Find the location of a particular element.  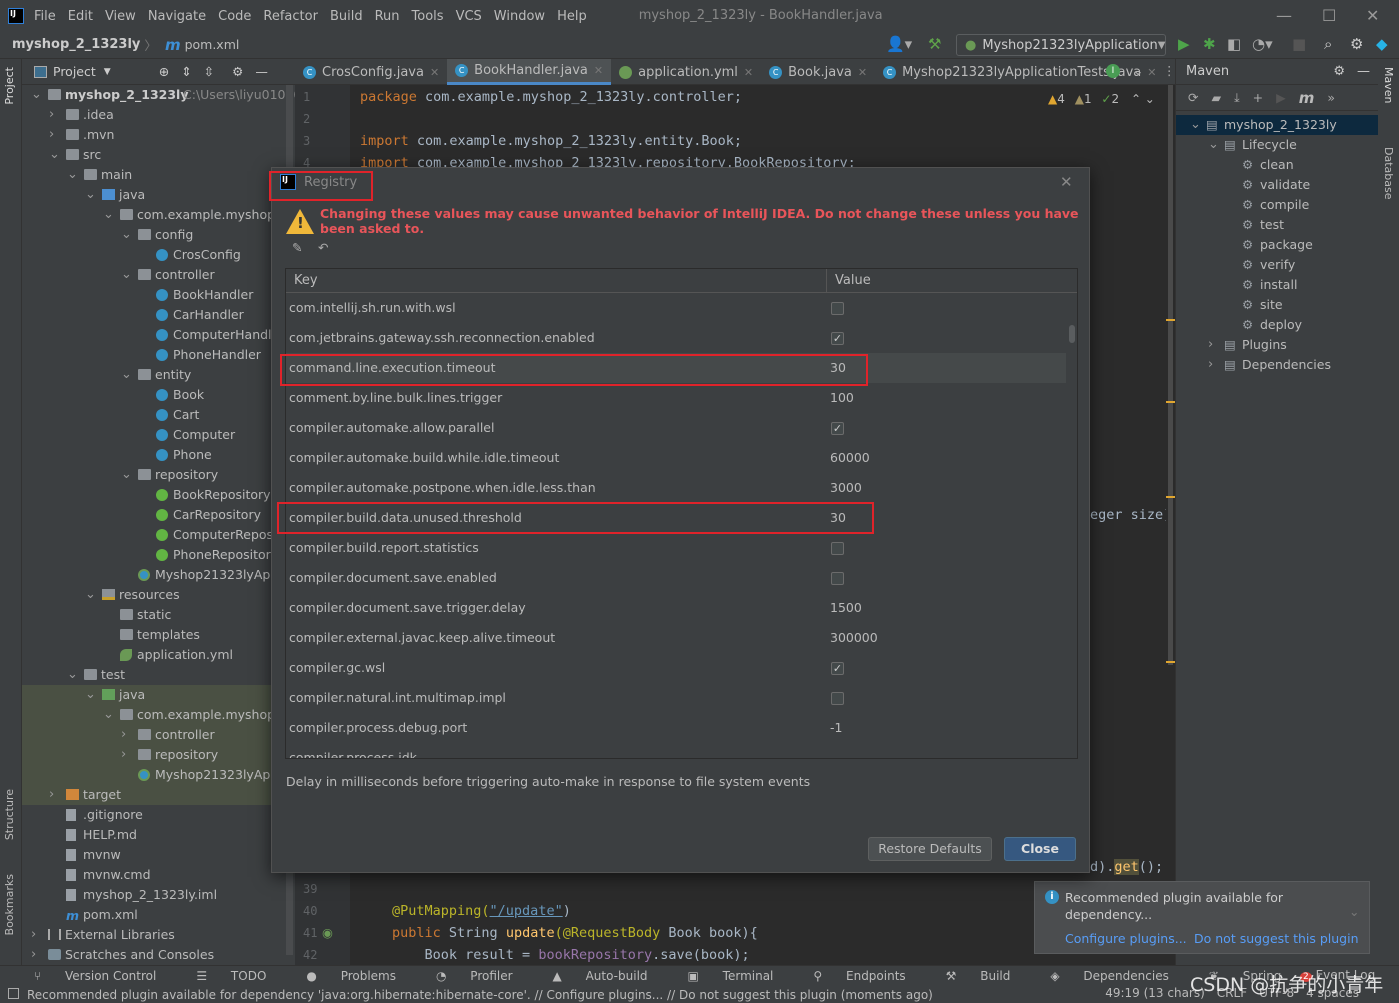

menu-run: Run is located at coordinates (387, 16).